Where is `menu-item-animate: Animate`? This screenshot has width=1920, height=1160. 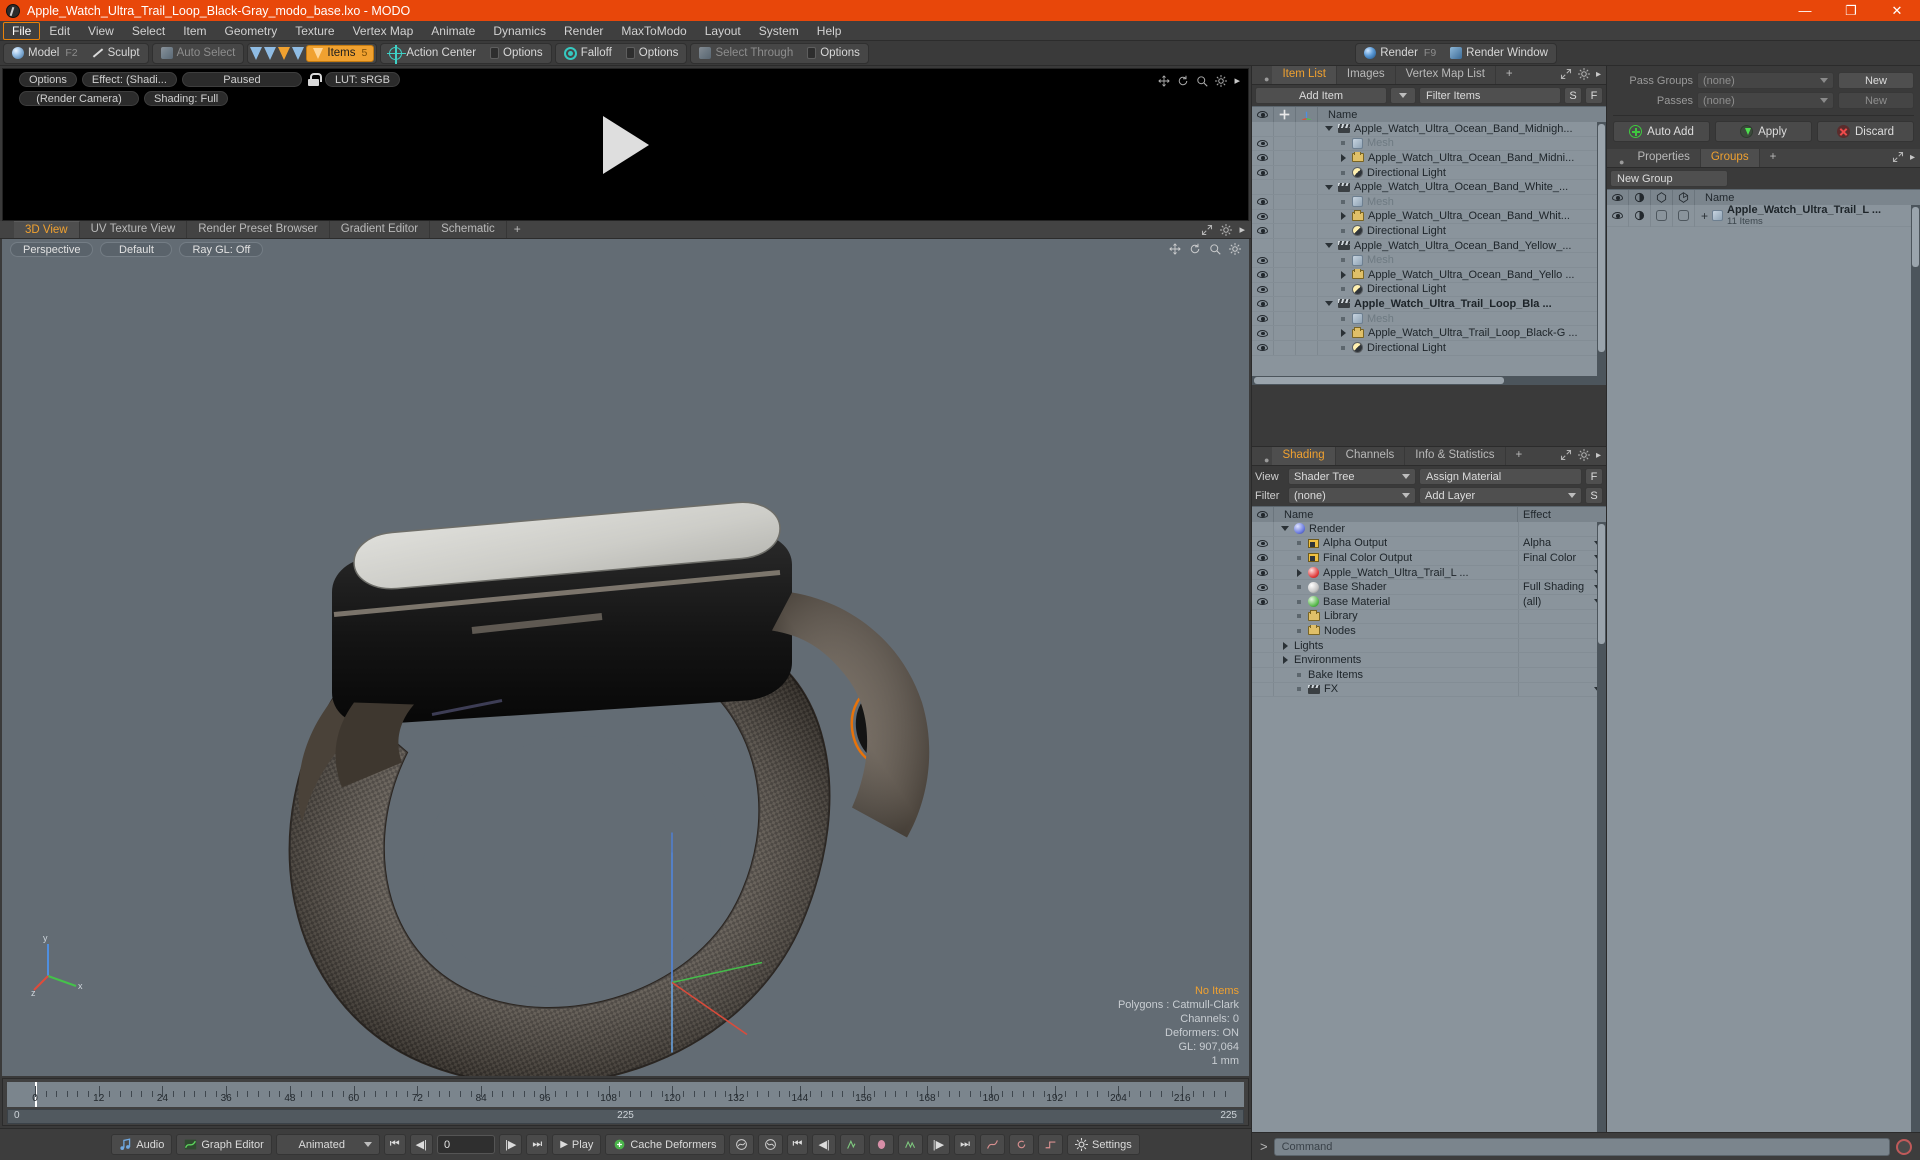 menu-item-animate: Animate is located at coordinates (453, 31).